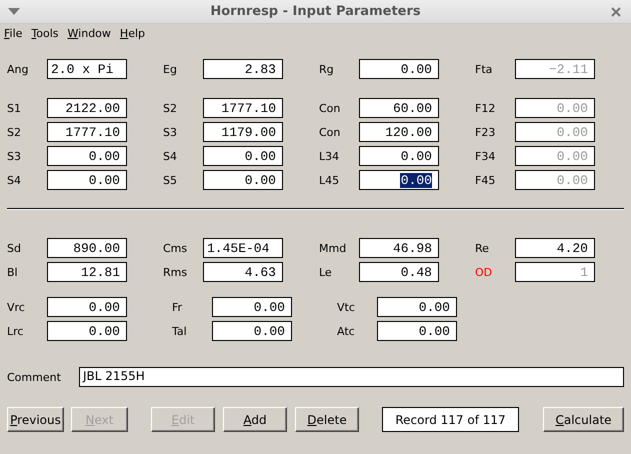 This screenshot has width=631, height=454. Describe the element at coordinates (16, 307) in the screenshot. I see `field-label: Vrc` at that location.